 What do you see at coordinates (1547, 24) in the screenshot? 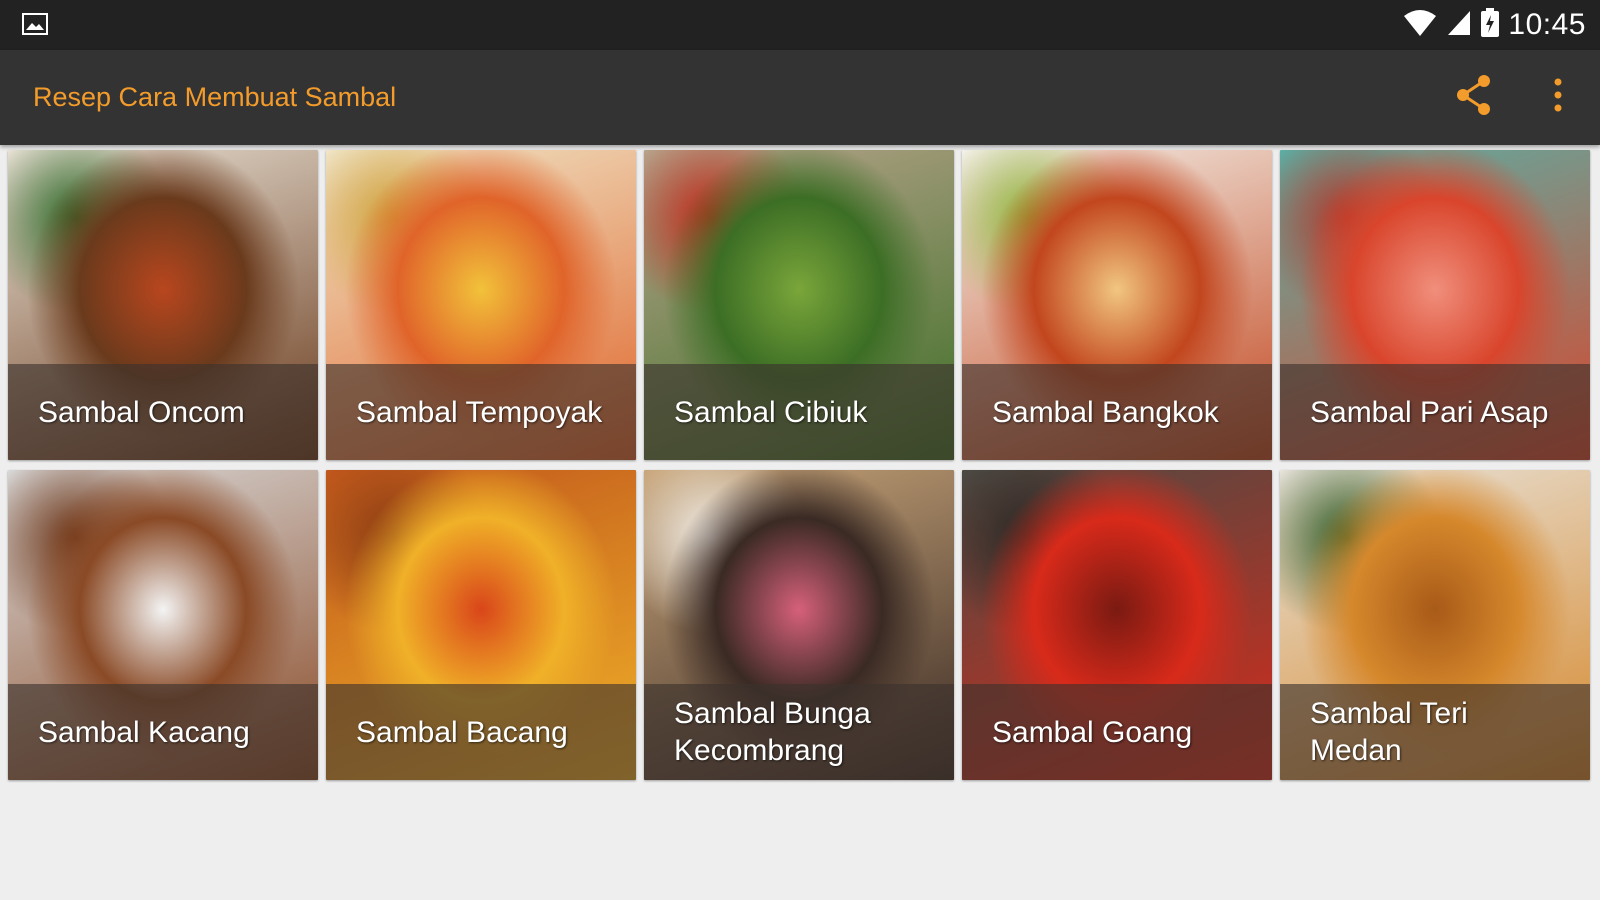
I see `status-time: 10:45` at bounding box center [1547, 24].